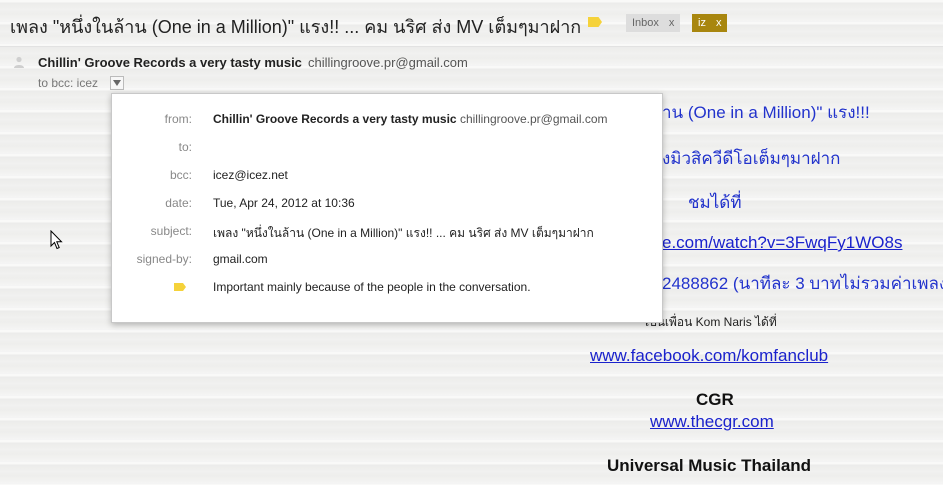 The image size is (943, 485). I want to click on detail-from-email: chillingroove.pr@gmail.com, so click(533, 119).